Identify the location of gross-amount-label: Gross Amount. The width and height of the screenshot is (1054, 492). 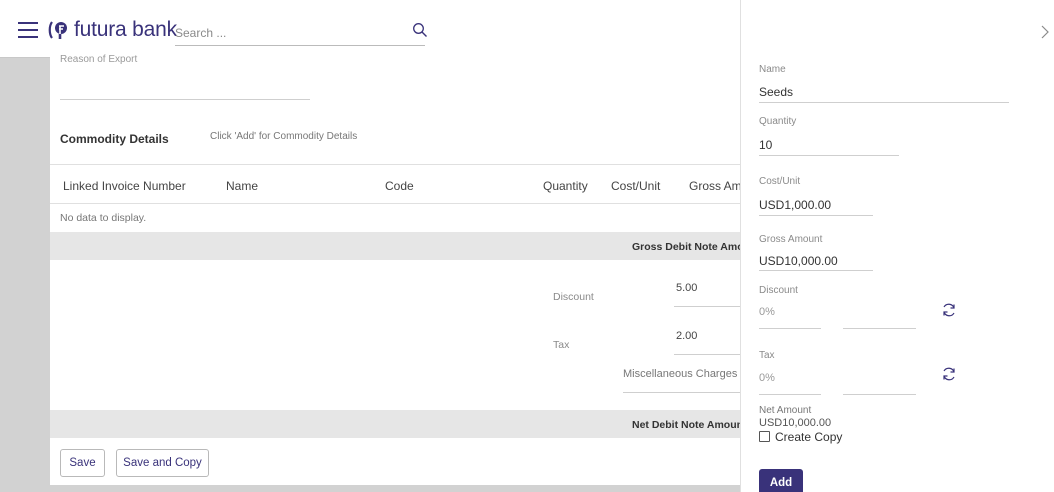
(791, 239).